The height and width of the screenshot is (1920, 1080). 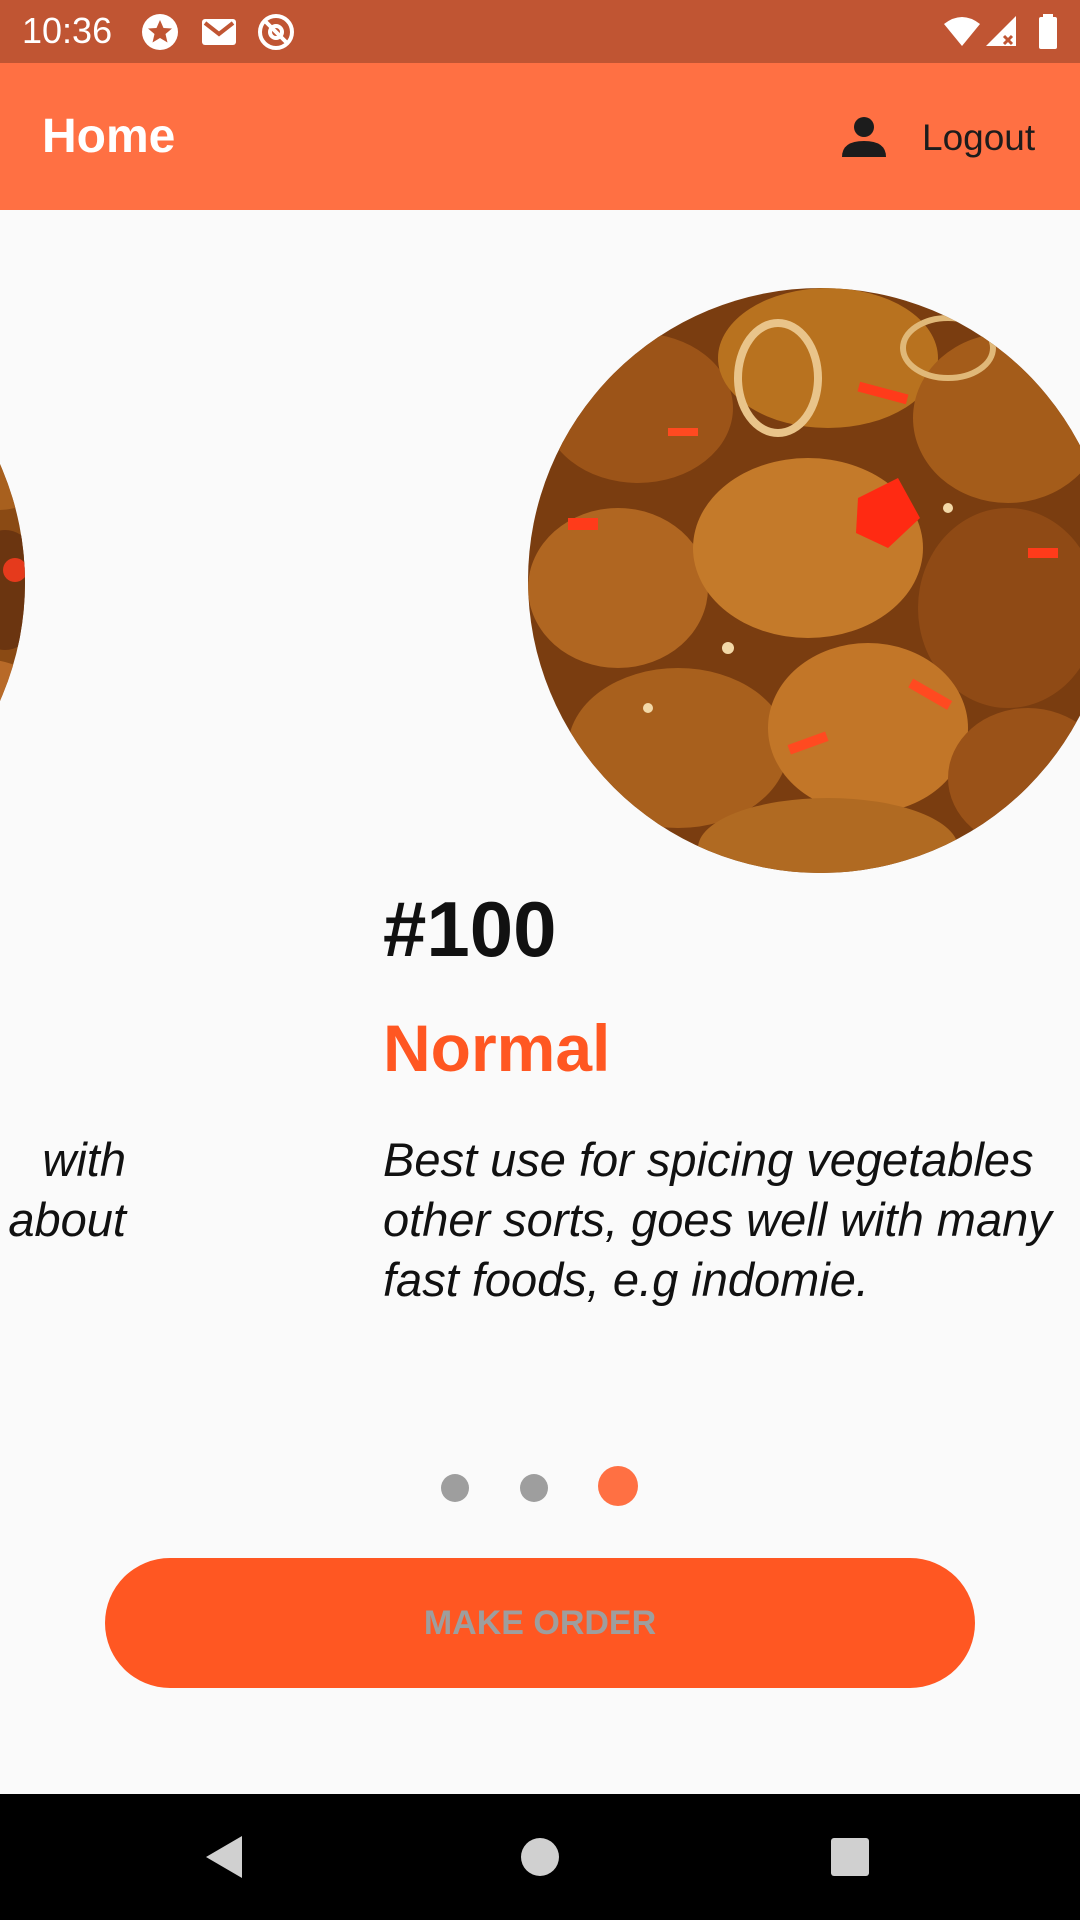 I want to click on previous-food-description: with about, so click(x=67, y=1189).